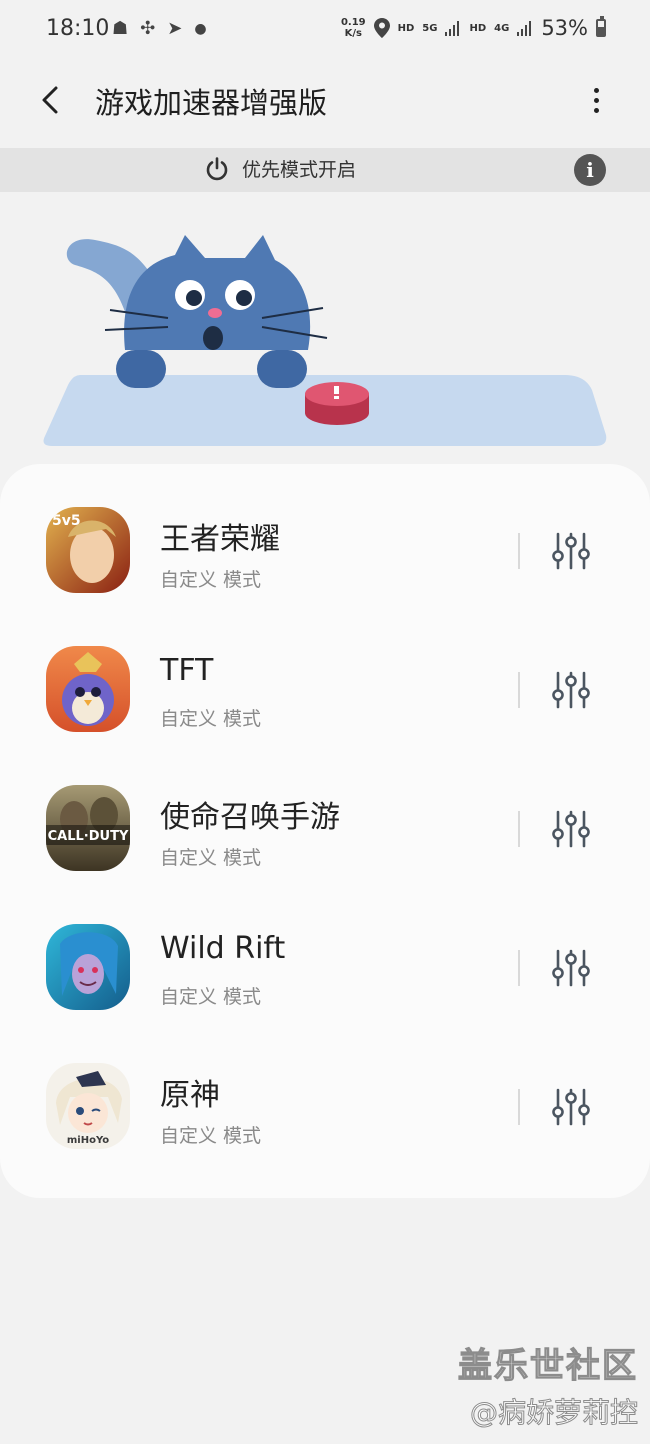  Describe the element at coordinates (120, 28) in the screenshot. I see `notification-app-icon: ☗` at that location.